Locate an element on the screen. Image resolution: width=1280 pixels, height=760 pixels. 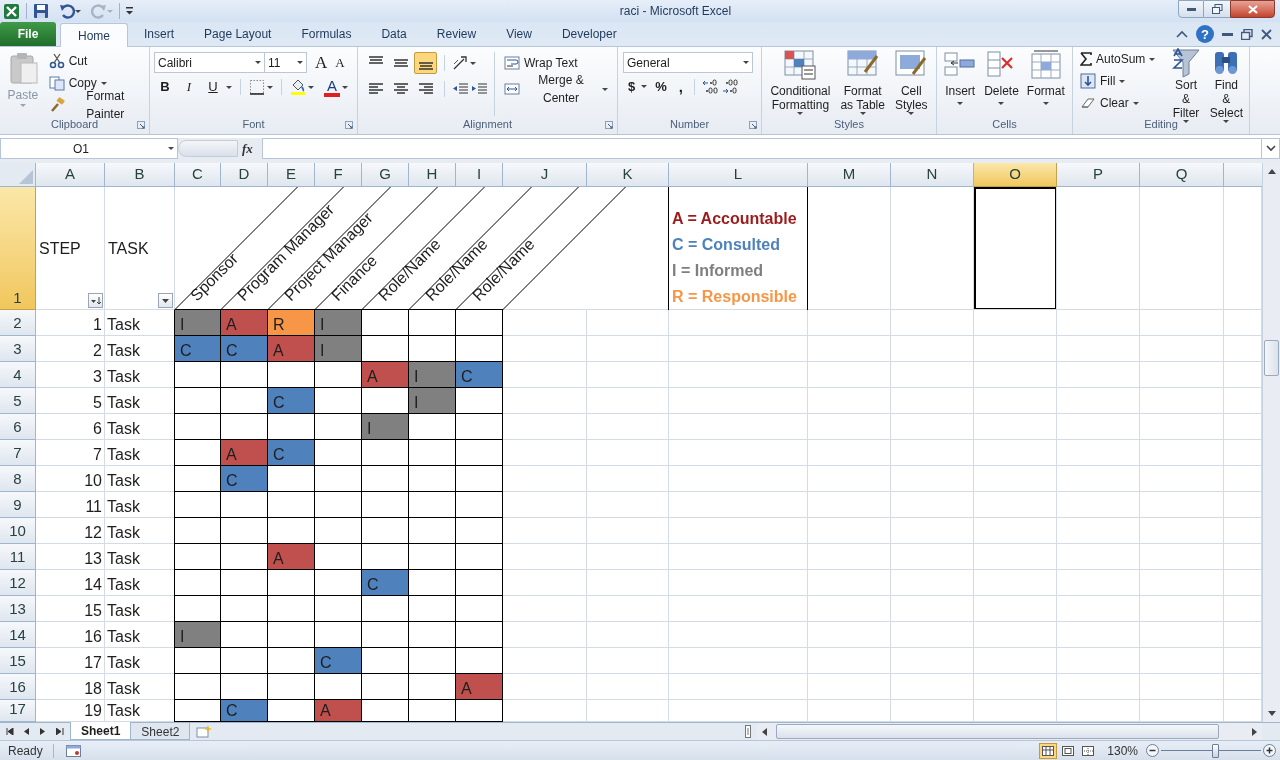
fill-button: Fill is located at coordinates (1118, 81).